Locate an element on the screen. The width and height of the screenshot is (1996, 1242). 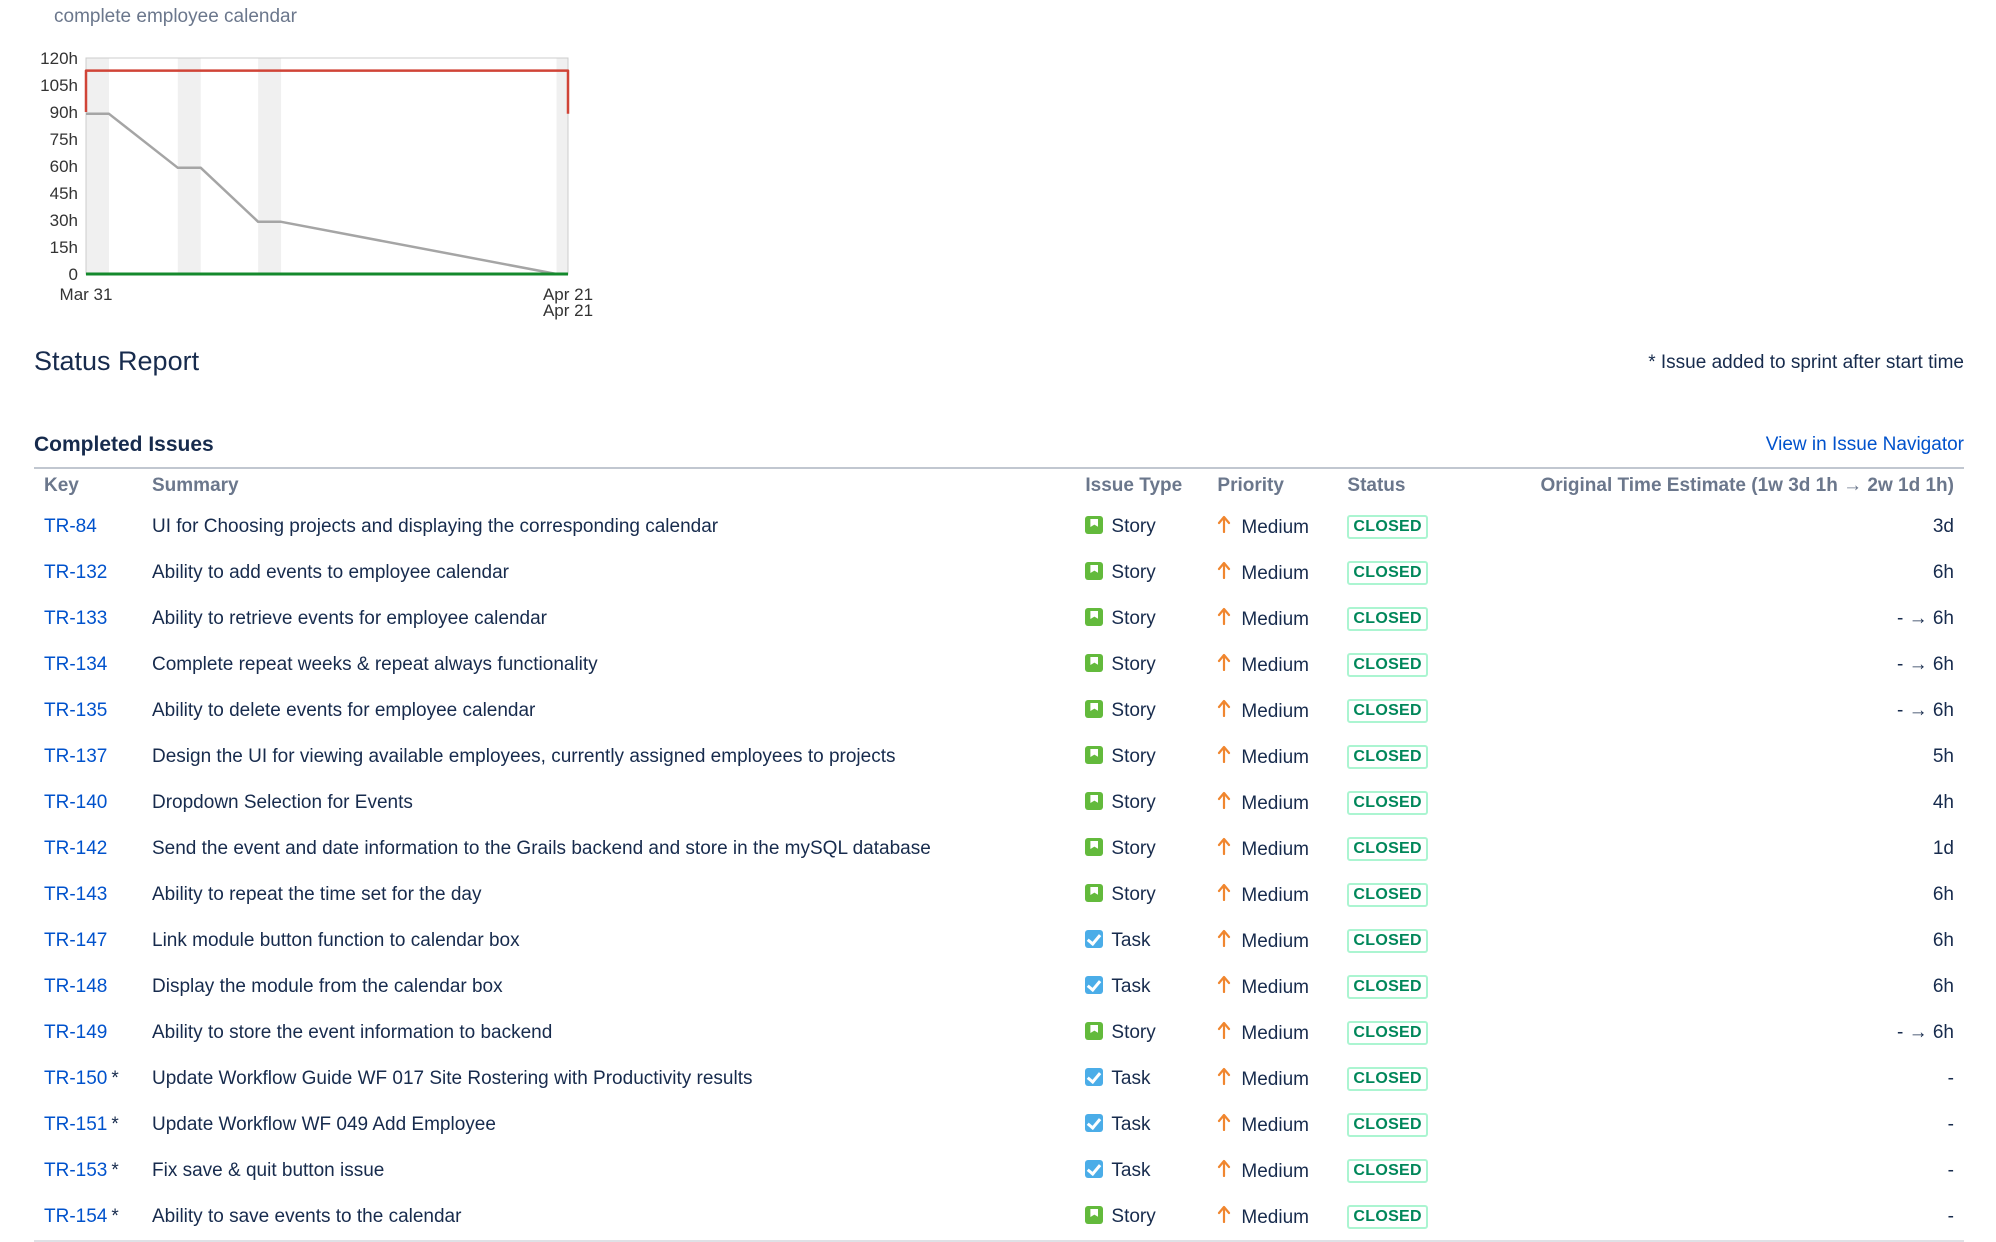
issue-key-link: TR-142 is located at coordinates (75, 848).